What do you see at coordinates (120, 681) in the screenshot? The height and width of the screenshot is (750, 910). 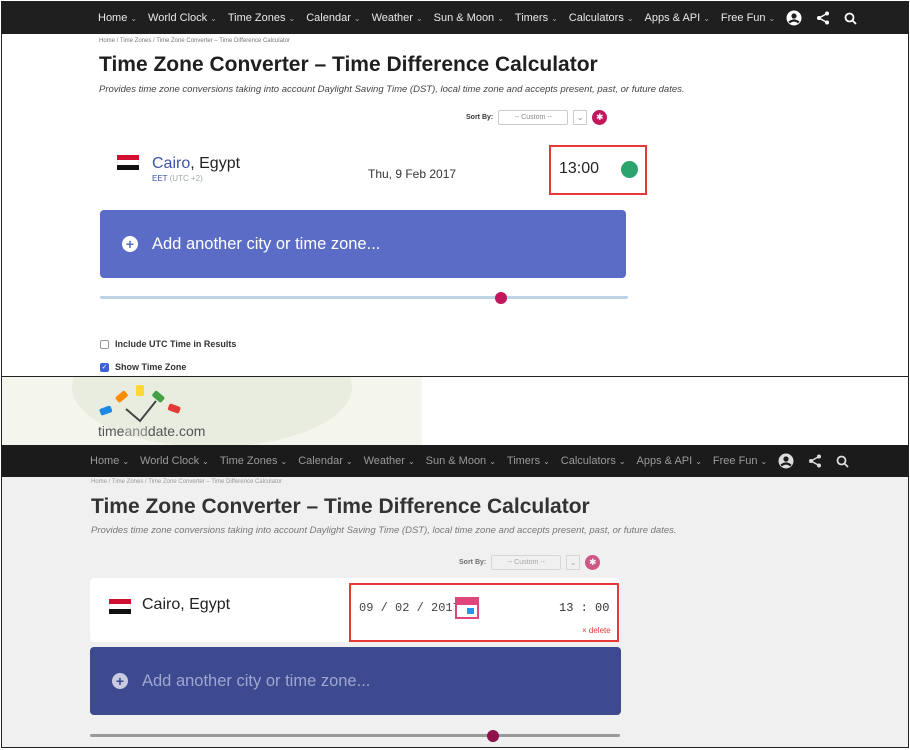 I see `plus-circle-icon: +` at bounding box center [120, 681].